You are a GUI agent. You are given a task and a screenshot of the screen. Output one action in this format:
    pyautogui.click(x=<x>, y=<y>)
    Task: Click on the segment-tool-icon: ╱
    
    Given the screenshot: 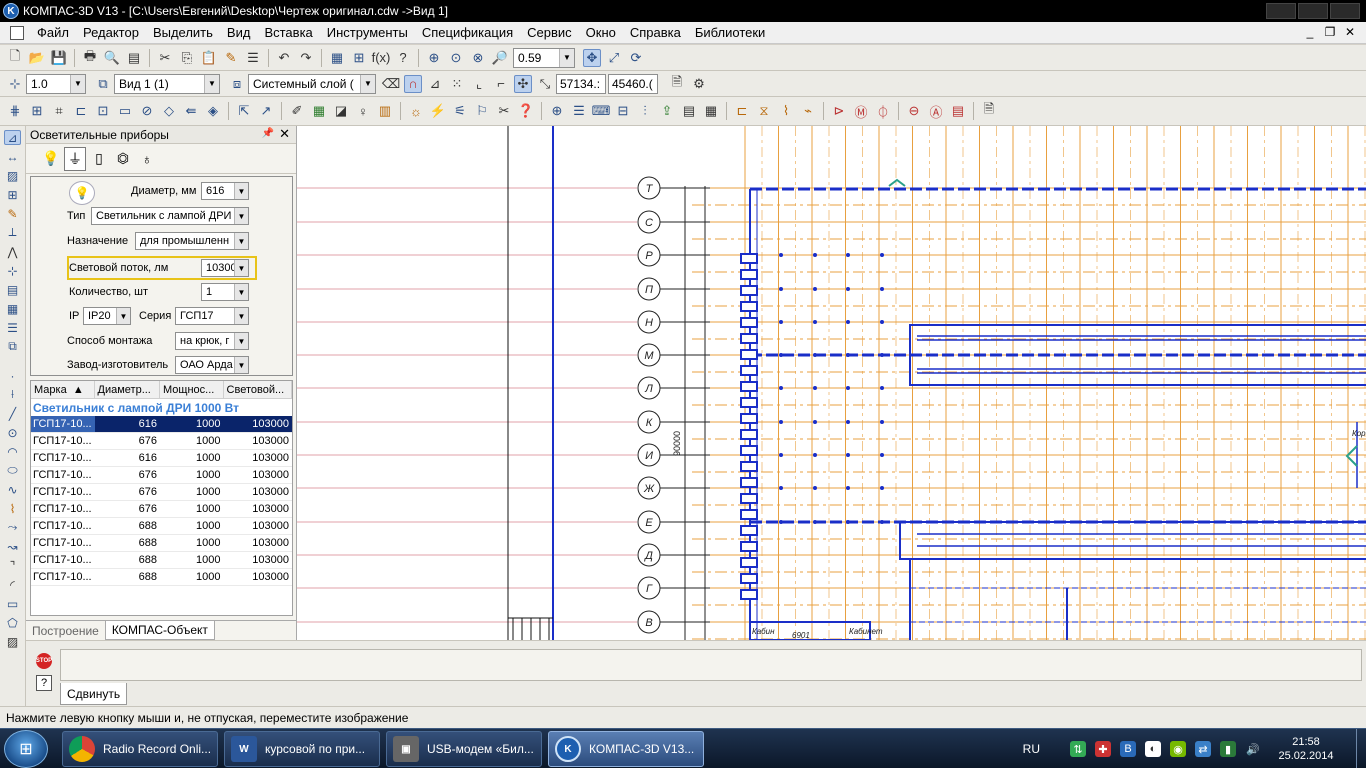 What is the action you would take?
    pyautogui.click(x=12, y=413)
    